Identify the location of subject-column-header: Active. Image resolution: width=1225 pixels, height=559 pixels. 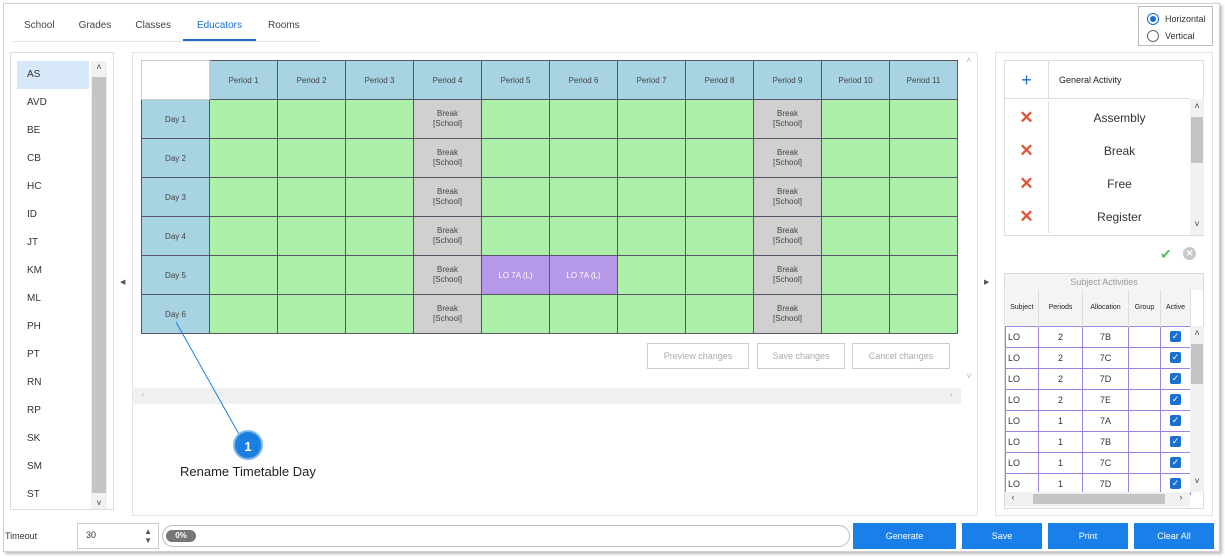
(1175, 308).